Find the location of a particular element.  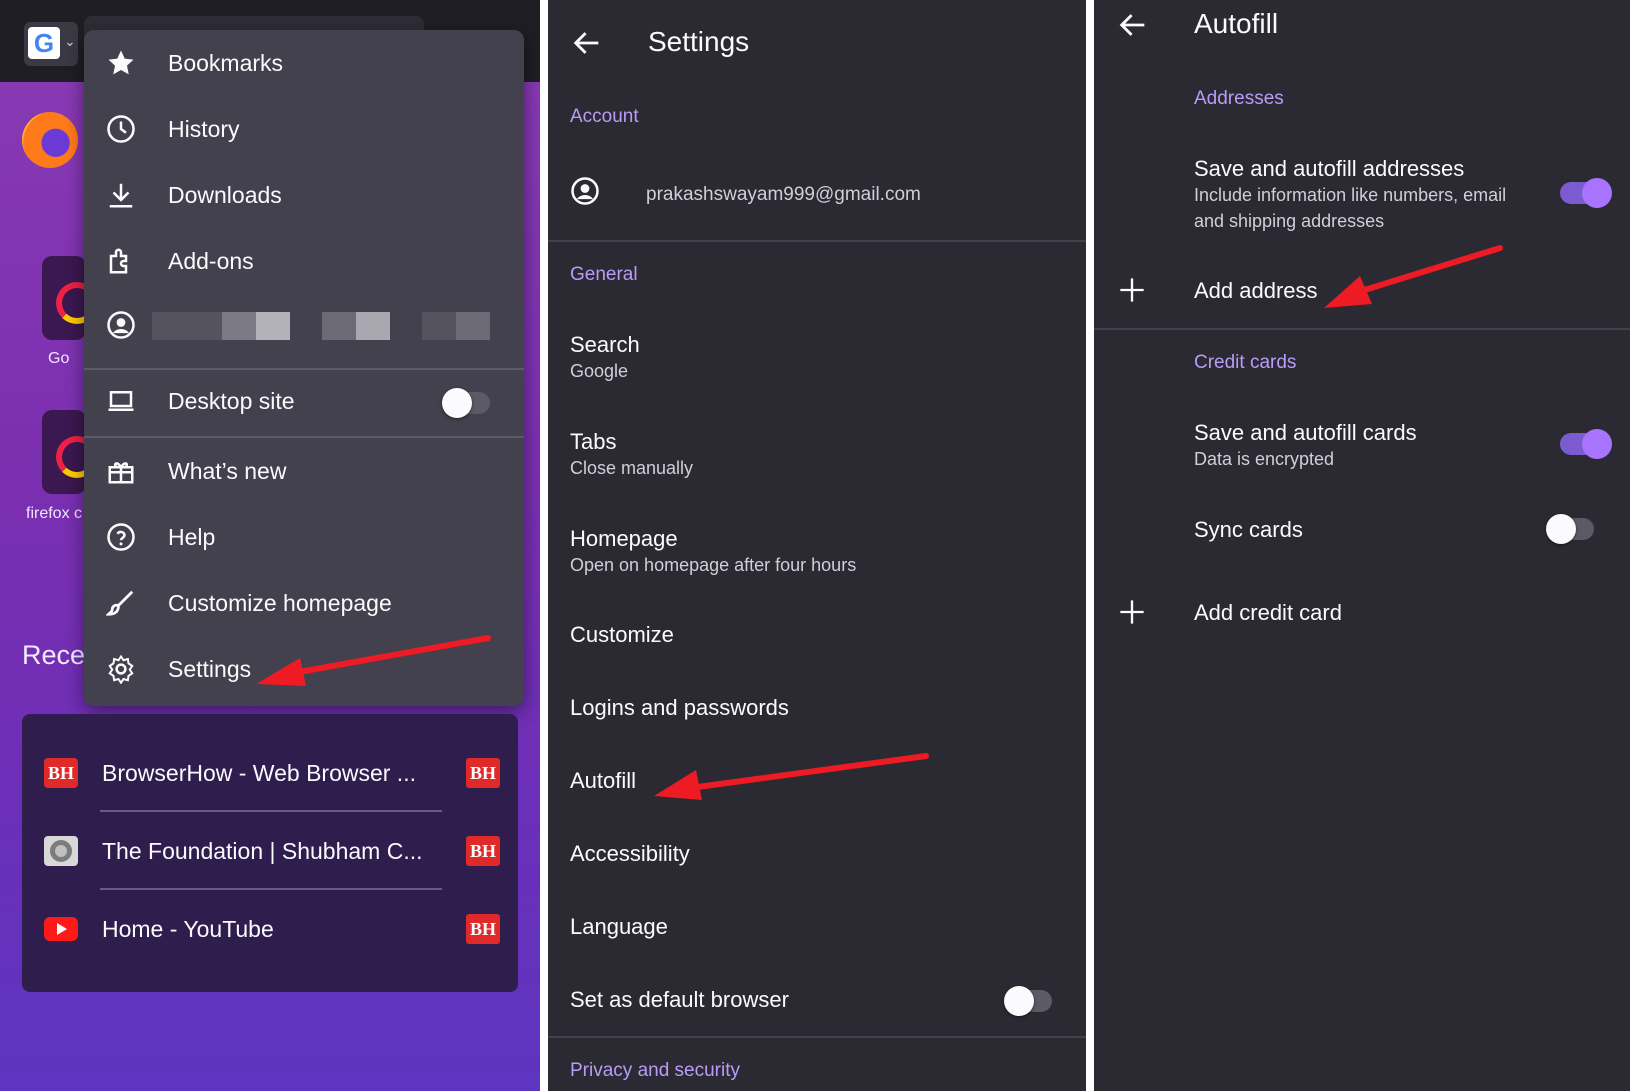

menu-item-account is located at coordinates (304, 324).